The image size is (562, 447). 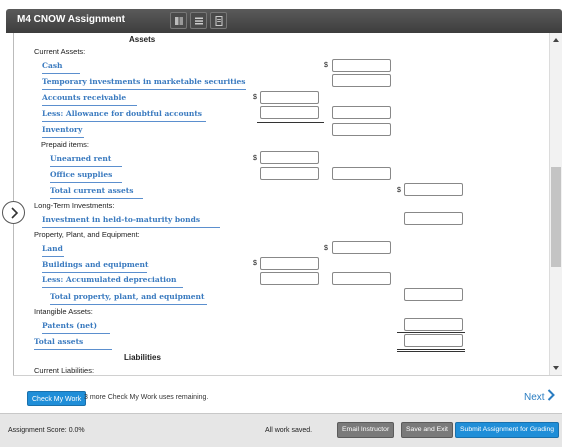 I want to click on prepaid-total-input, so click(x=361, y=173).